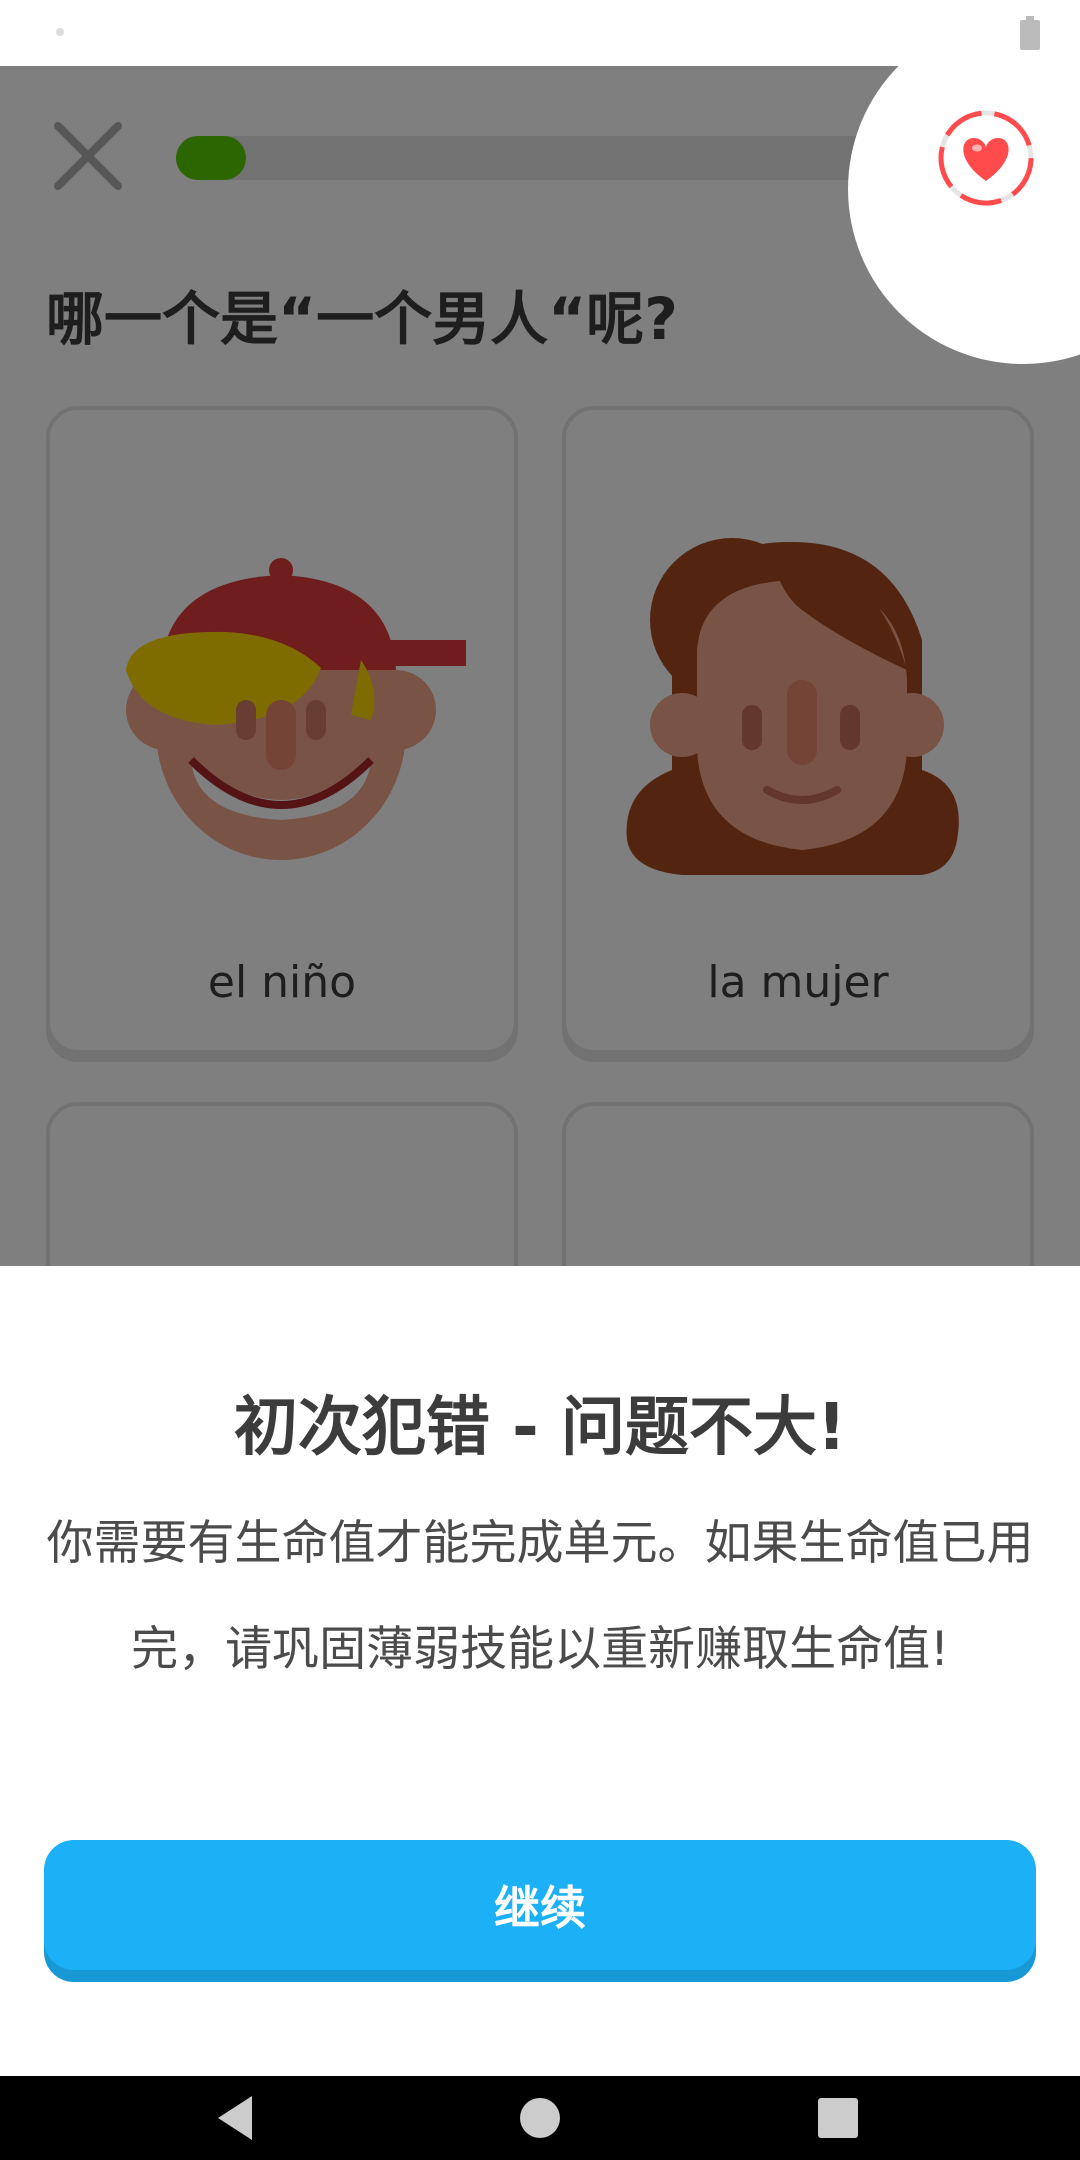 This screenshot has width=1080, height=2160. I want to click on notification-dot-icon, so click(60, 32).